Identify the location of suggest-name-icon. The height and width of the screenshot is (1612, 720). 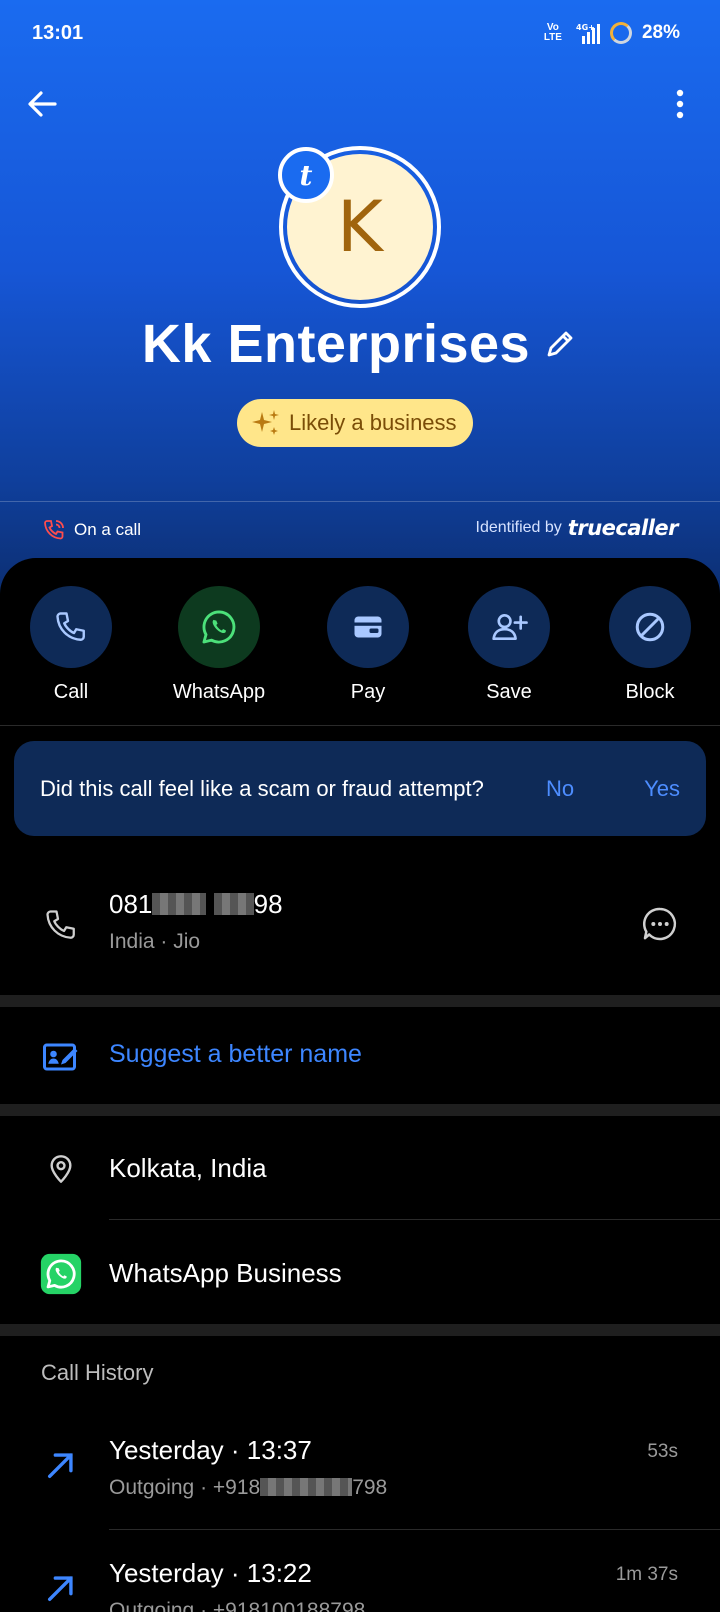
(61, 1057).